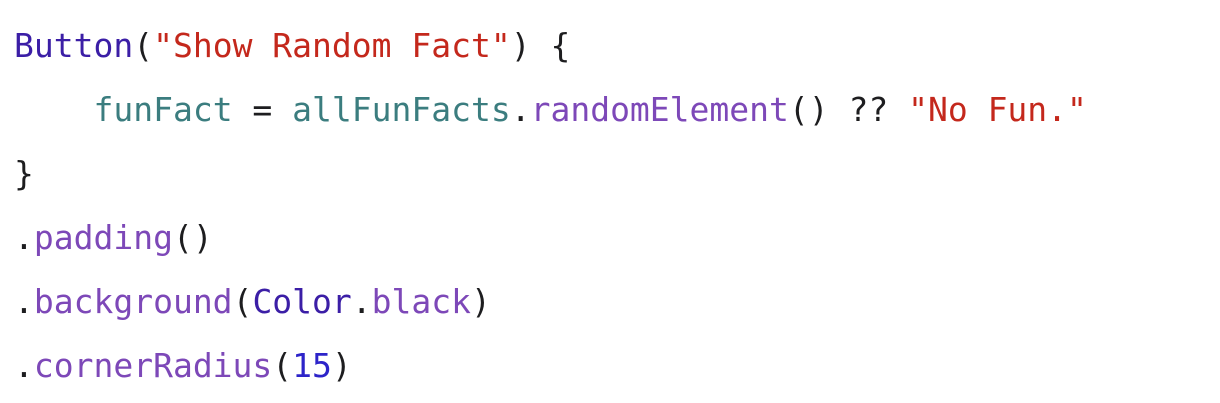  Describe the element at coordinates (153, 365) in the screenshot. I see `code-token: cornerRadius` at that location.